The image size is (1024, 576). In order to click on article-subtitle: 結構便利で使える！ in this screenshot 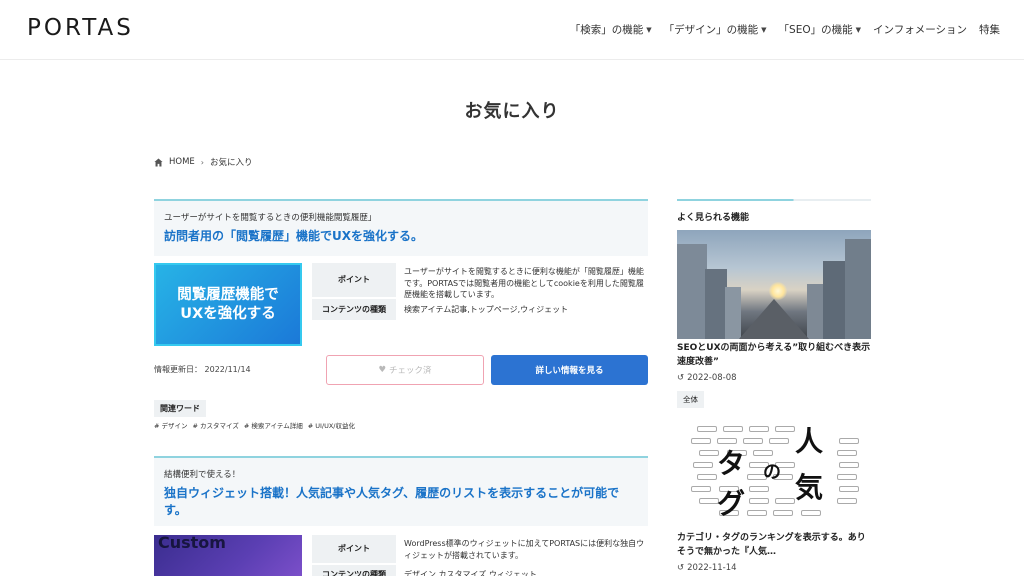, I will do `click(202, 475)`.